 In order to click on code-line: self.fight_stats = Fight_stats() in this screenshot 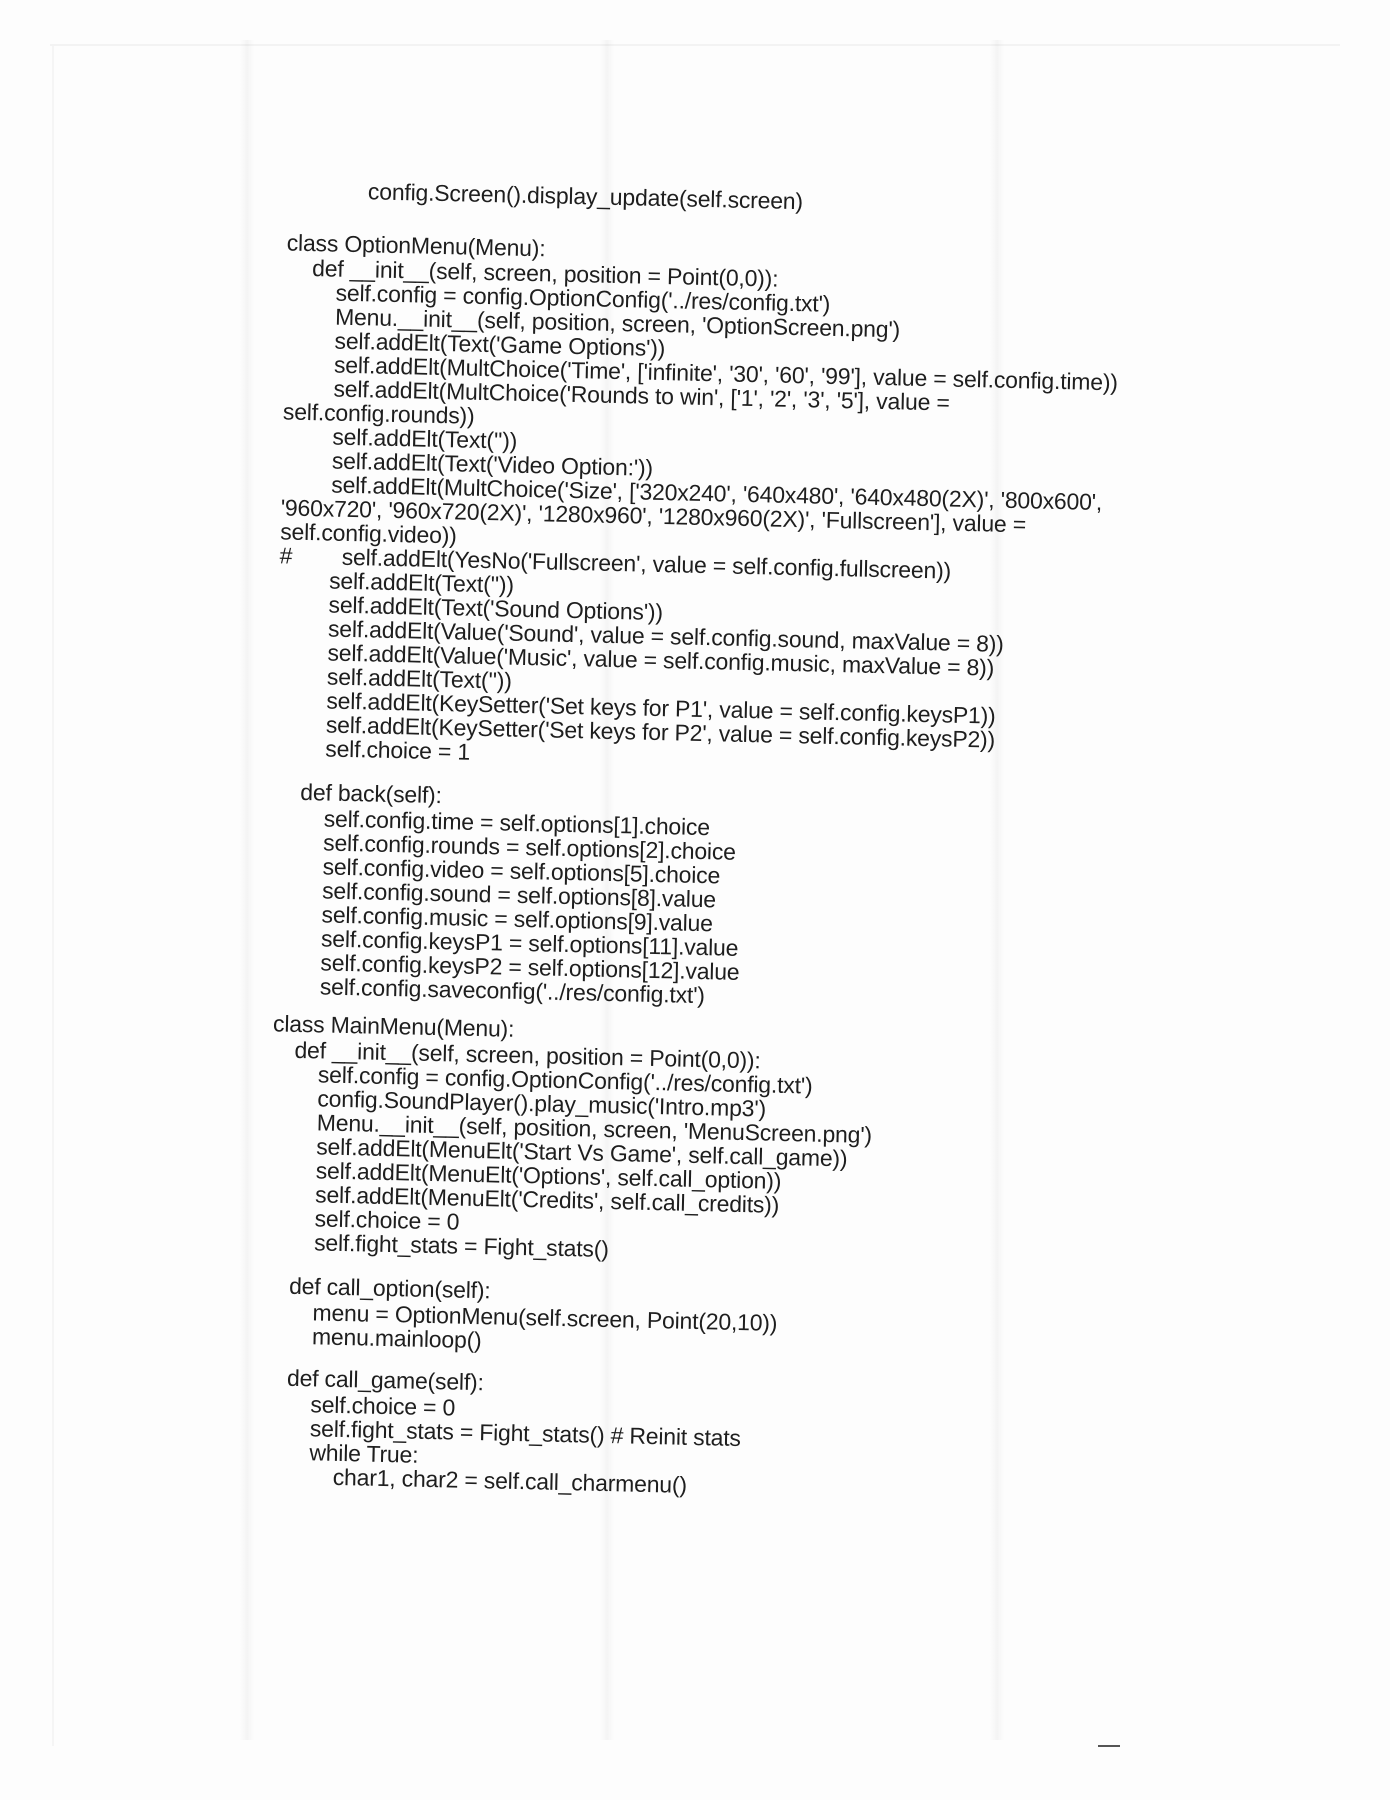, I will do `click(461, 1246)`.